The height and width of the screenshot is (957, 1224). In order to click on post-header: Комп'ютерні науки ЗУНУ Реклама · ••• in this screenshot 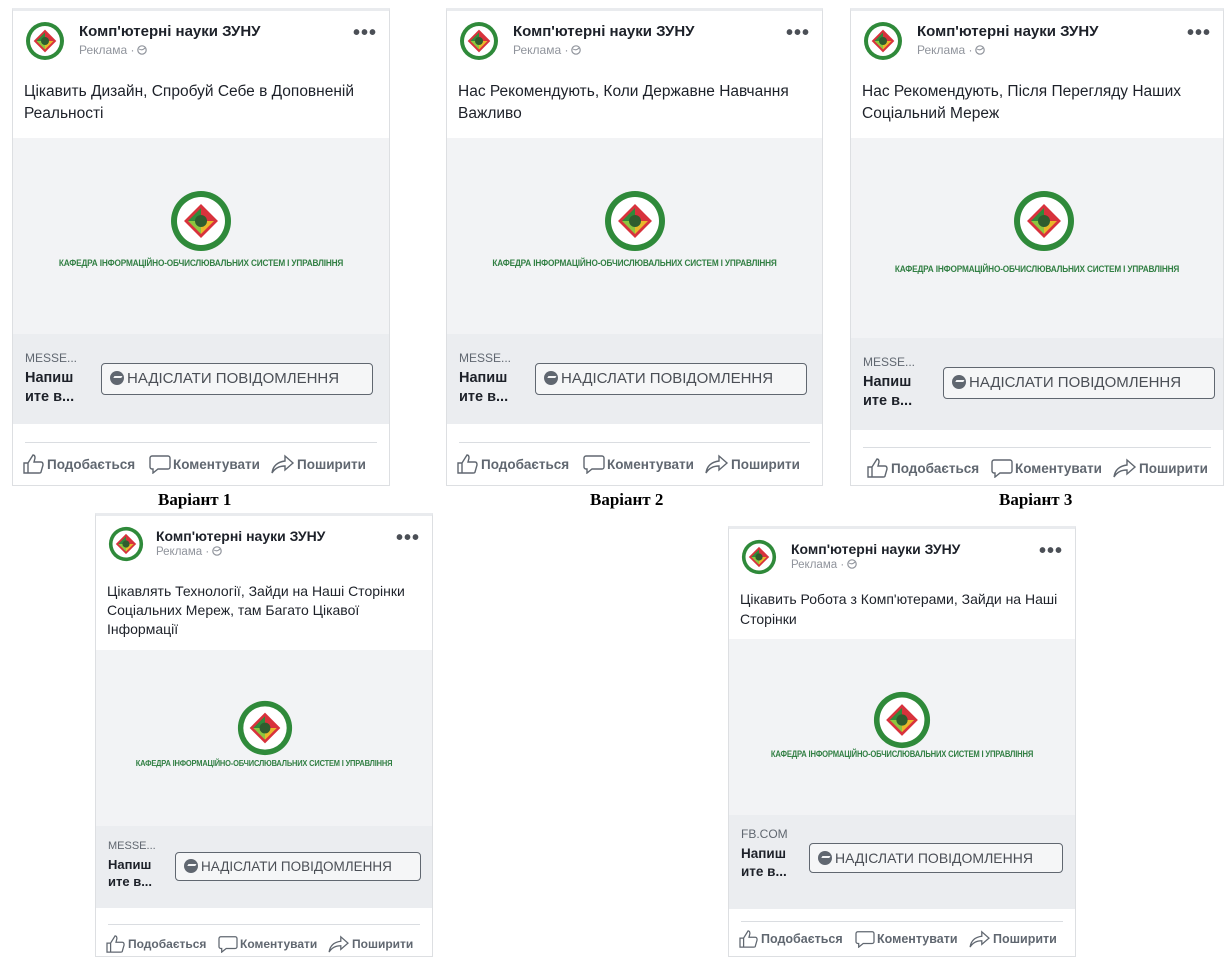, I will do `click(264, 540)`.